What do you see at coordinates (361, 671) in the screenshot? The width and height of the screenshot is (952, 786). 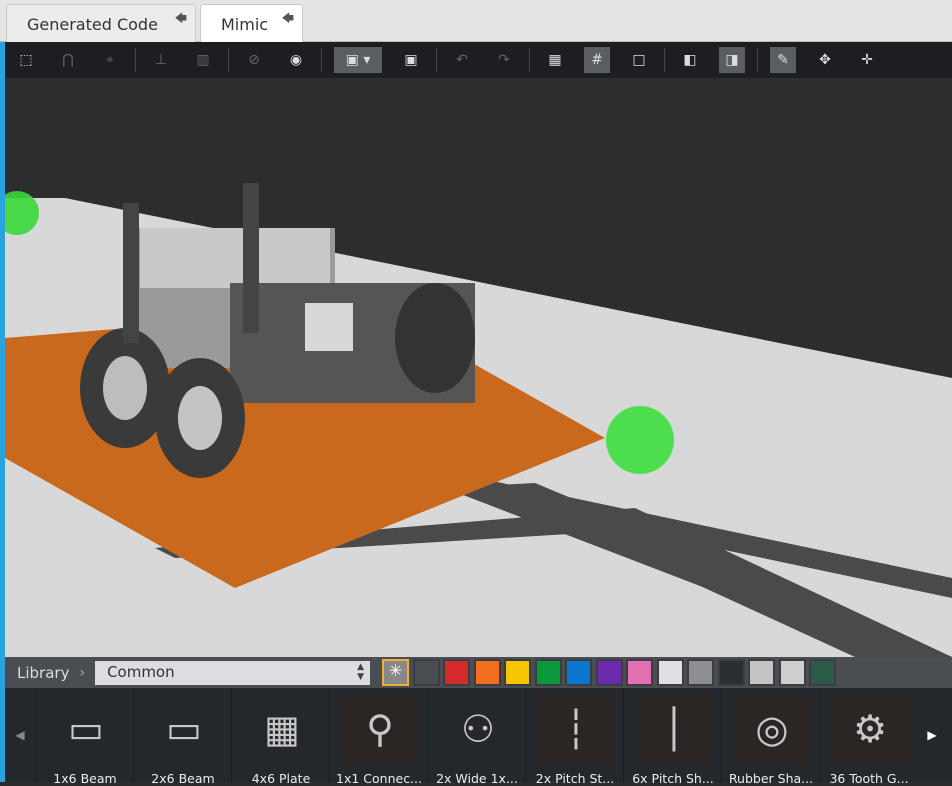 I see `select-arrows-icon: ▲ ▼` at bounding box center [361, 671].